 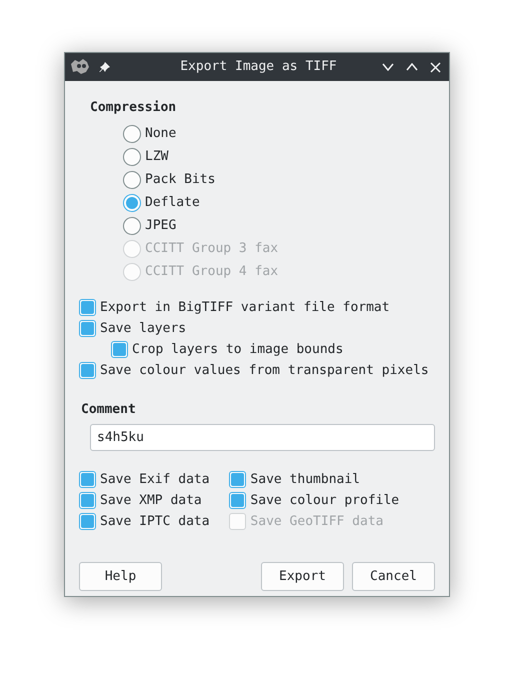 What do you see at coordinates (155, 479) in the screenshot?
I see `checkbox-label: Save Exif data` at bounding box center [155, 479].